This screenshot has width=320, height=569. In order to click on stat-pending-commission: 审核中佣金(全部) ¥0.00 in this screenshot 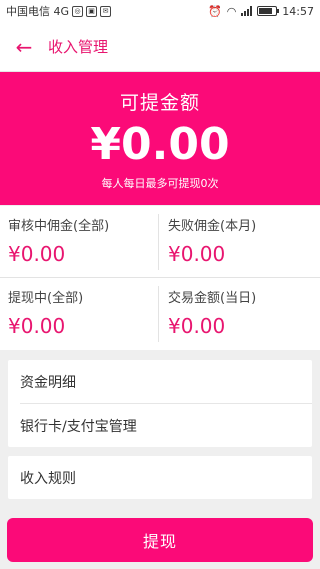, I will do `click(80, 242)`.